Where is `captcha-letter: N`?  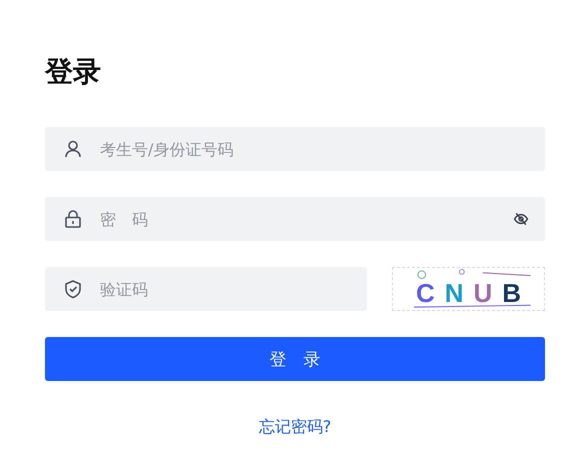 captcha-letter: N is located at coordinates (454, 293).